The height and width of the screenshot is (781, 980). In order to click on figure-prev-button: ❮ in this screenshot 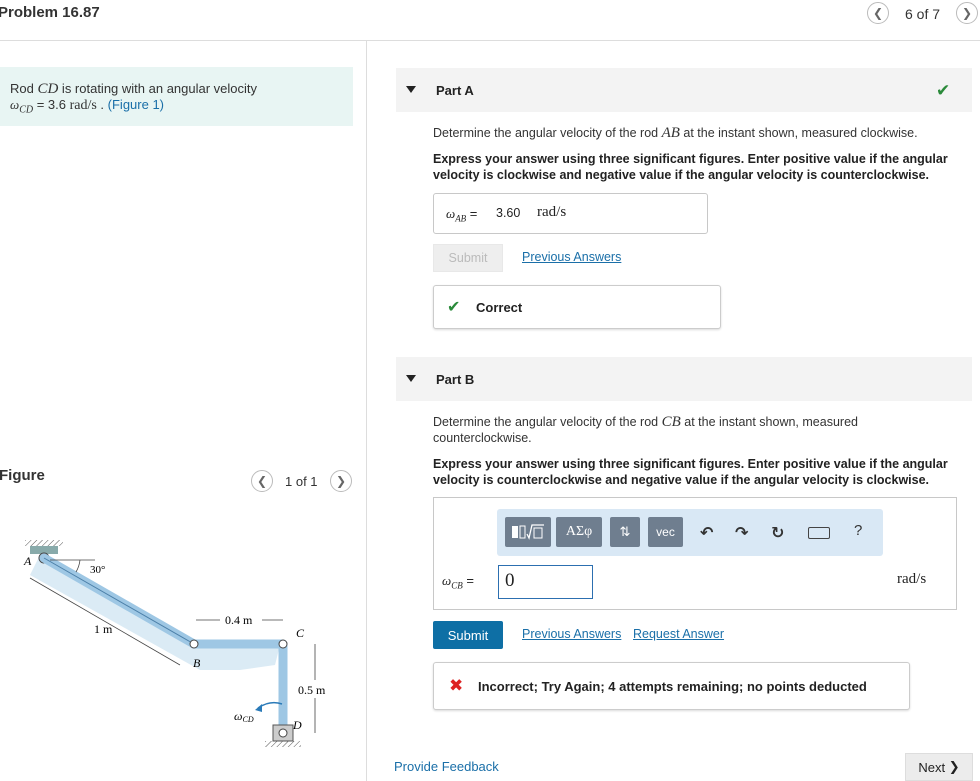, I will do `click(262, 481)`.